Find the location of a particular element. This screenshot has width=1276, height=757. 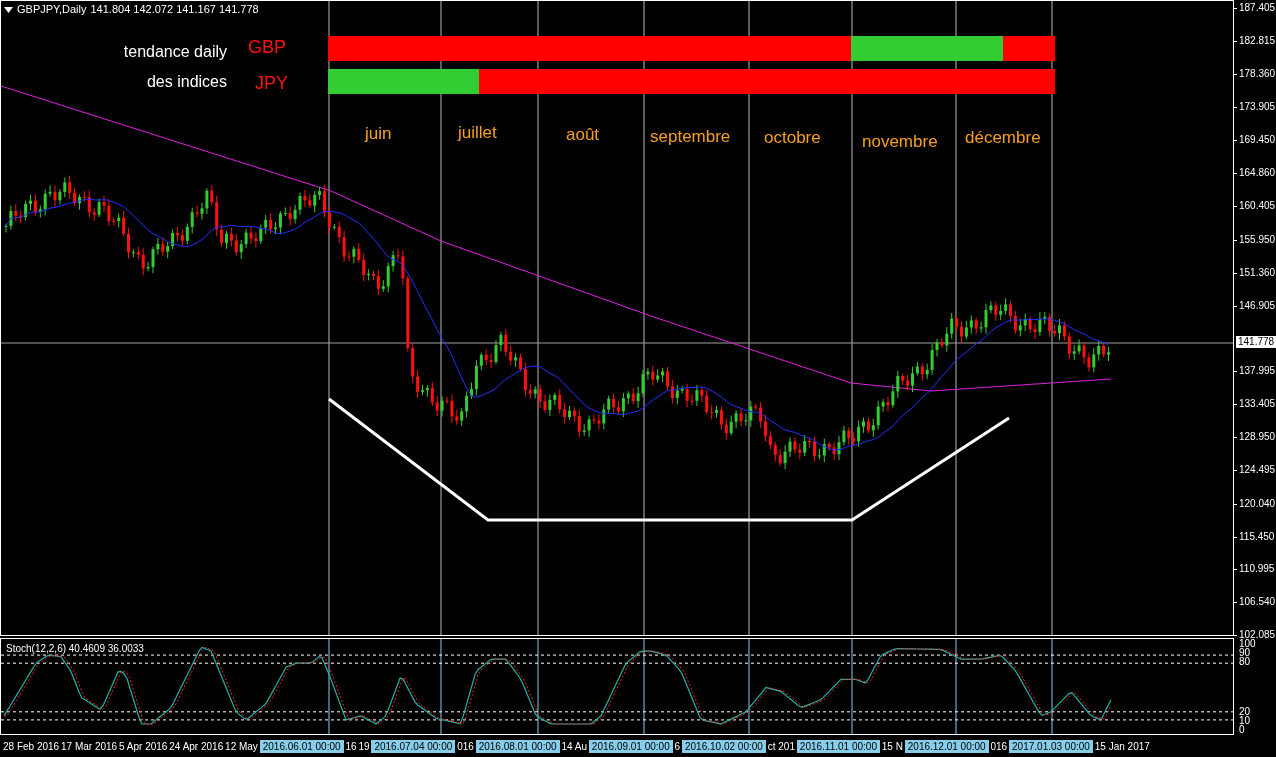

price-tick-label: 115.450 is located at coordinates (1257, 537).